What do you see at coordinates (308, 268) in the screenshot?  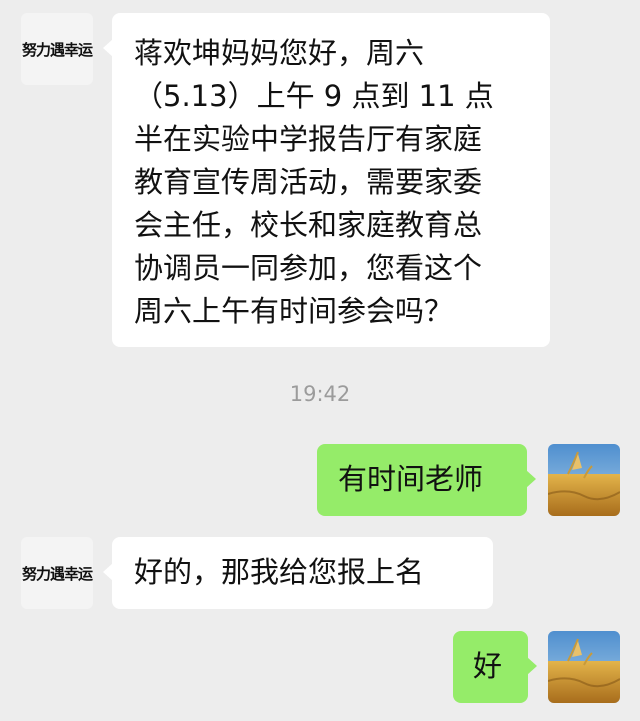 I see `message-line: 协调员一同参加，您看这个` at bounding box center [308, 268].